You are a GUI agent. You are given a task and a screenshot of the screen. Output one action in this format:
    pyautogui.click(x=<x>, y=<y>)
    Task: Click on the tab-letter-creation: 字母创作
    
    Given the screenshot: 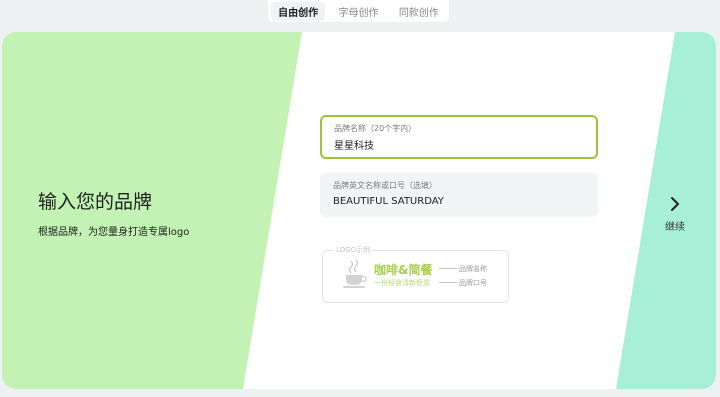 What is the action you would take?
    pyautogui.click(x=358, y=11)
    